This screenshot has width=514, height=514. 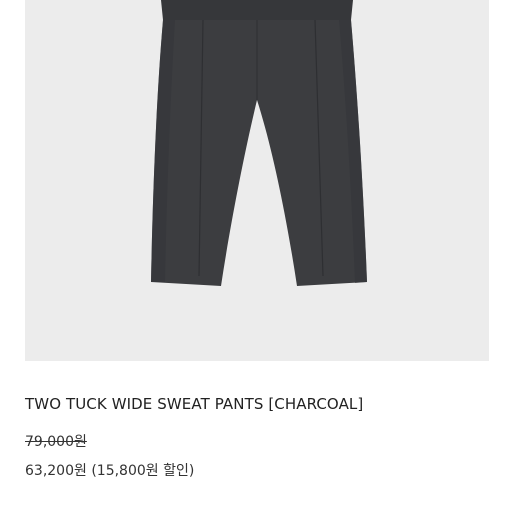 I want to click on product-name: TWO TUCK WIDE SWEAT PANTS [CHARCOAL], so click(x=194, y=404).